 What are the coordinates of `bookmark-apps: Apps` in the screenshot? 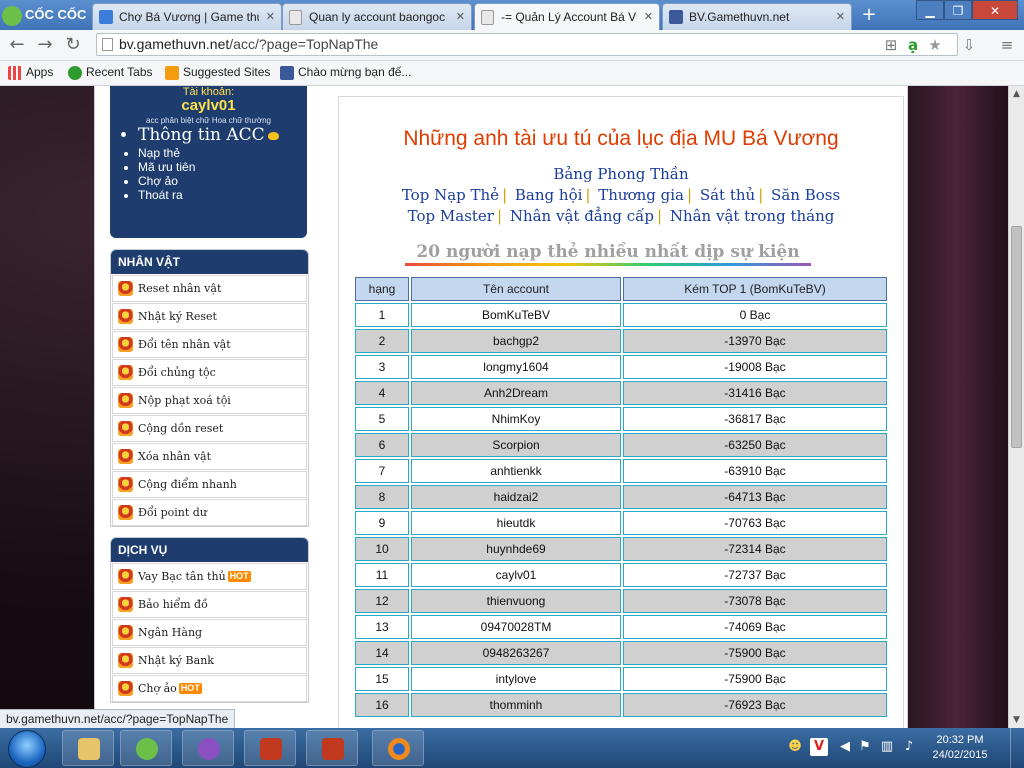 It's located at (29, 73).